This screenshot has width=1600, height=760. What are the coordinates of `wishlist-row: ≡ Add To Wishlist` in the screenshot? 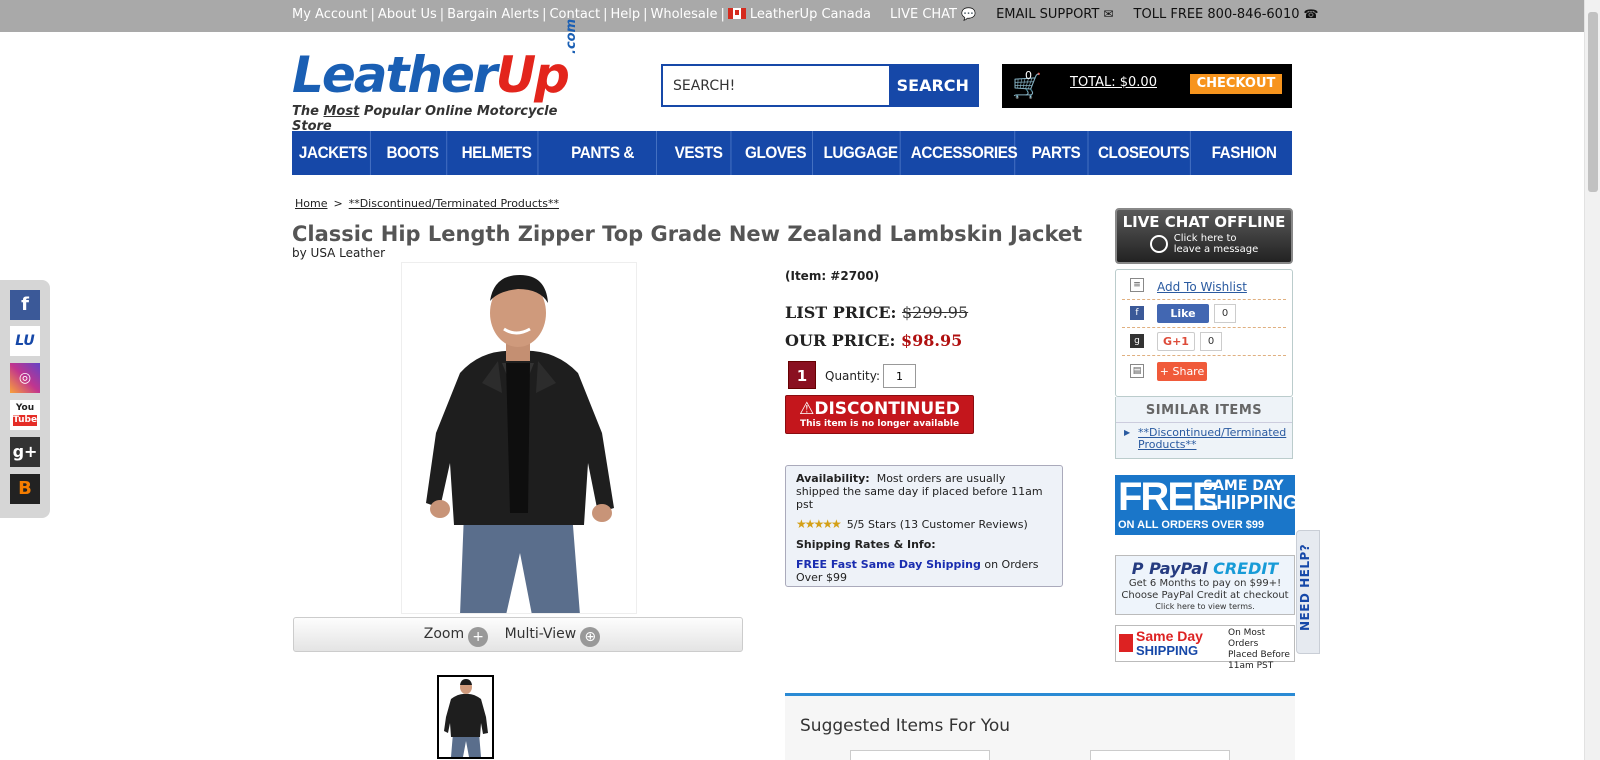 It's located at (1204, 286).